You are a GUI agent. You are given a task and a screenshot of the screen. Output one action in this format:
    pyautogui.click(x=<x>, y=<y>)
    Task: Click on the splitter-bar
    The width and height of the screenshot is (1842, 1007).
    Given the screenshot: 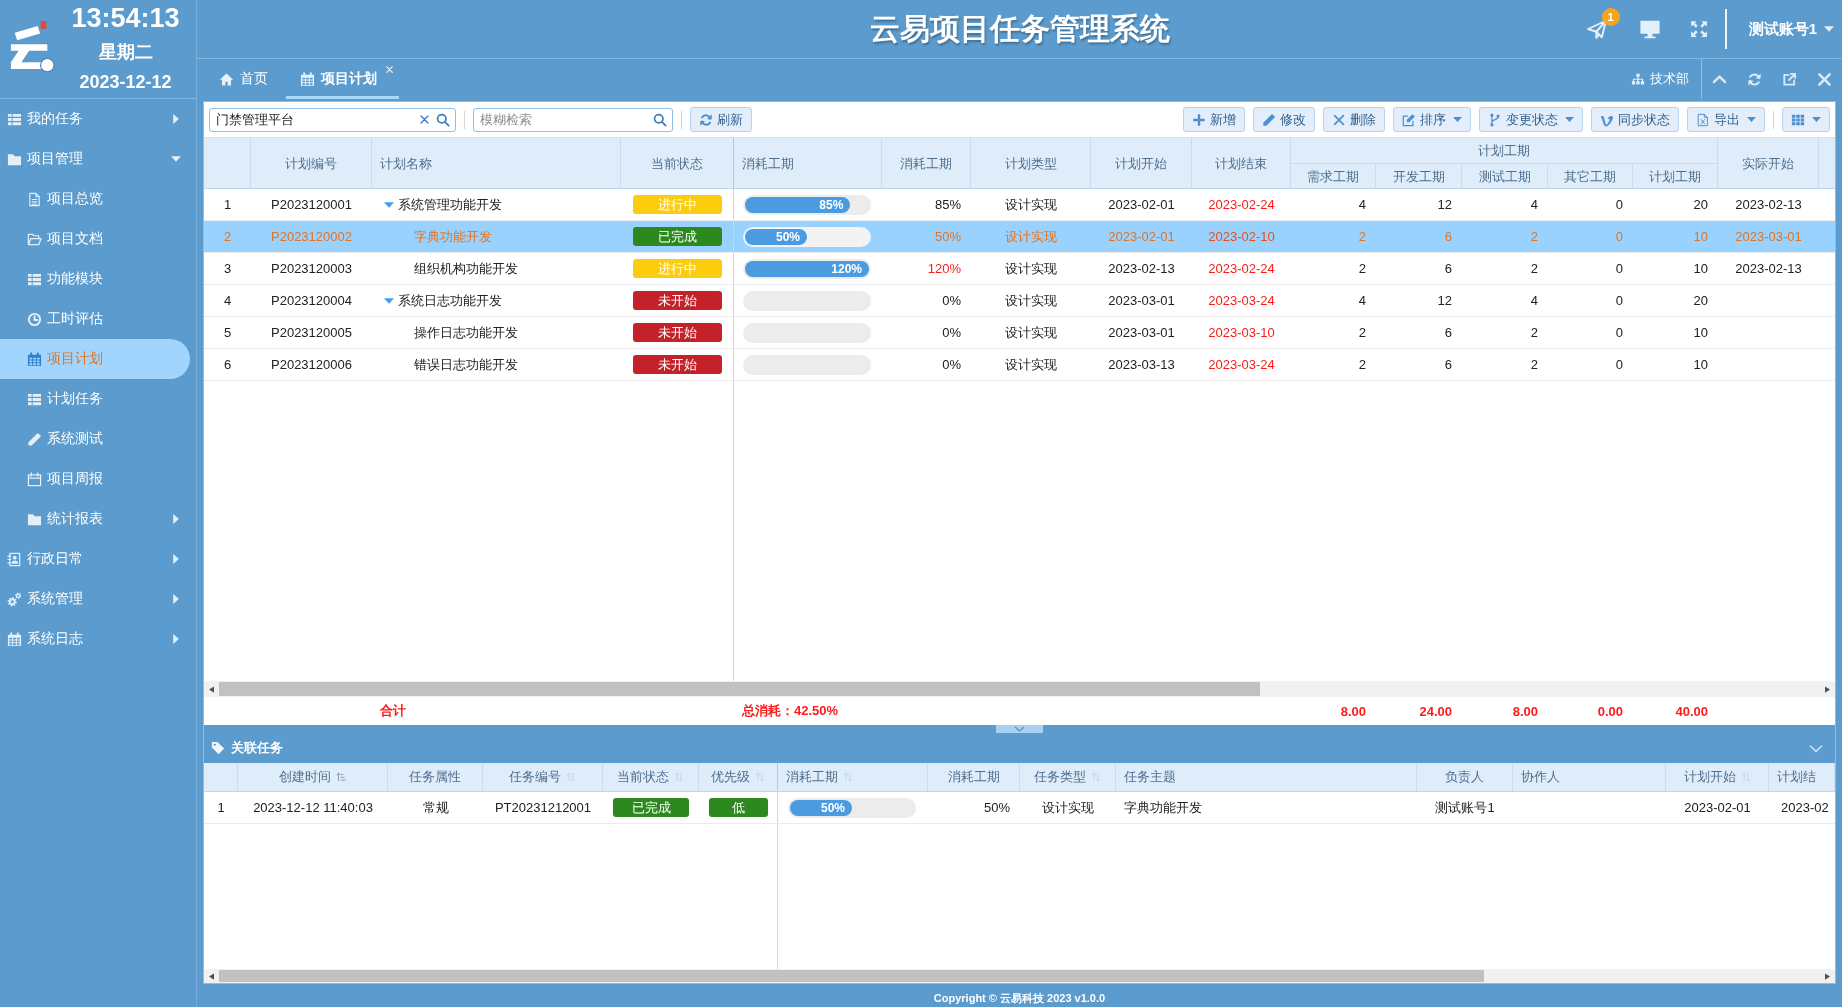 What is the action you would take?
    pyautogui.click(x=1019, y=729)
    